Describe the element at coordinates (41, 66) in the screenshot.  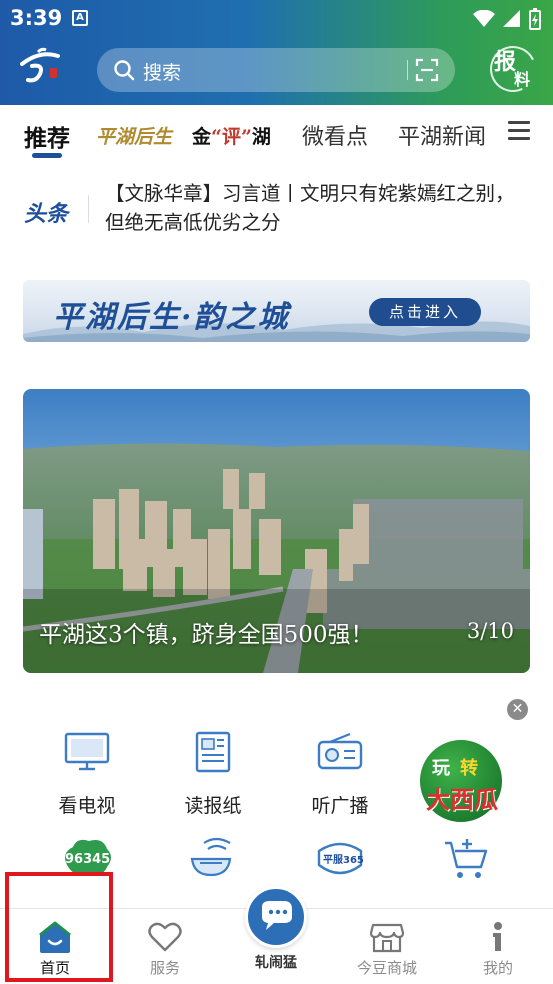
I see `app-logo` at that location.